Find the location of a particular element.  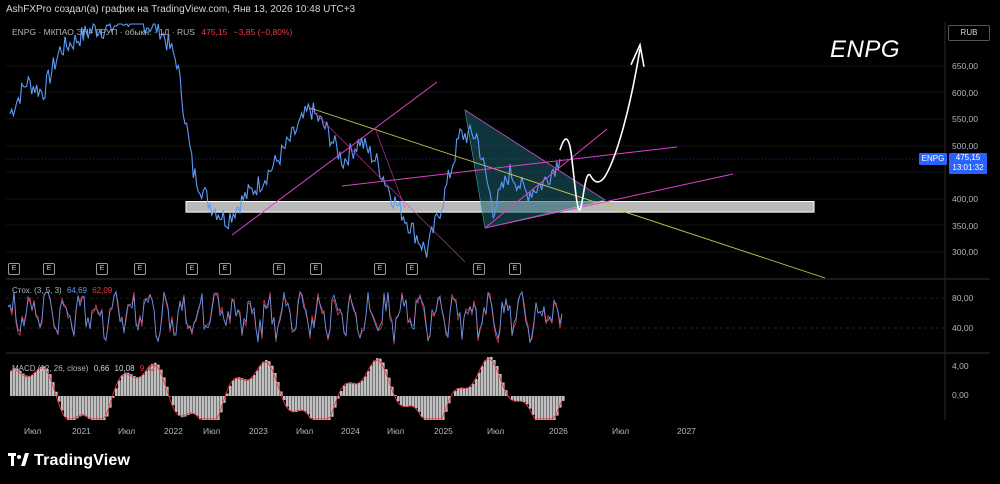

stoch-legend: Стох. (3, 5, 3) 64,69 62,09 is located at coordinates (62, 290).